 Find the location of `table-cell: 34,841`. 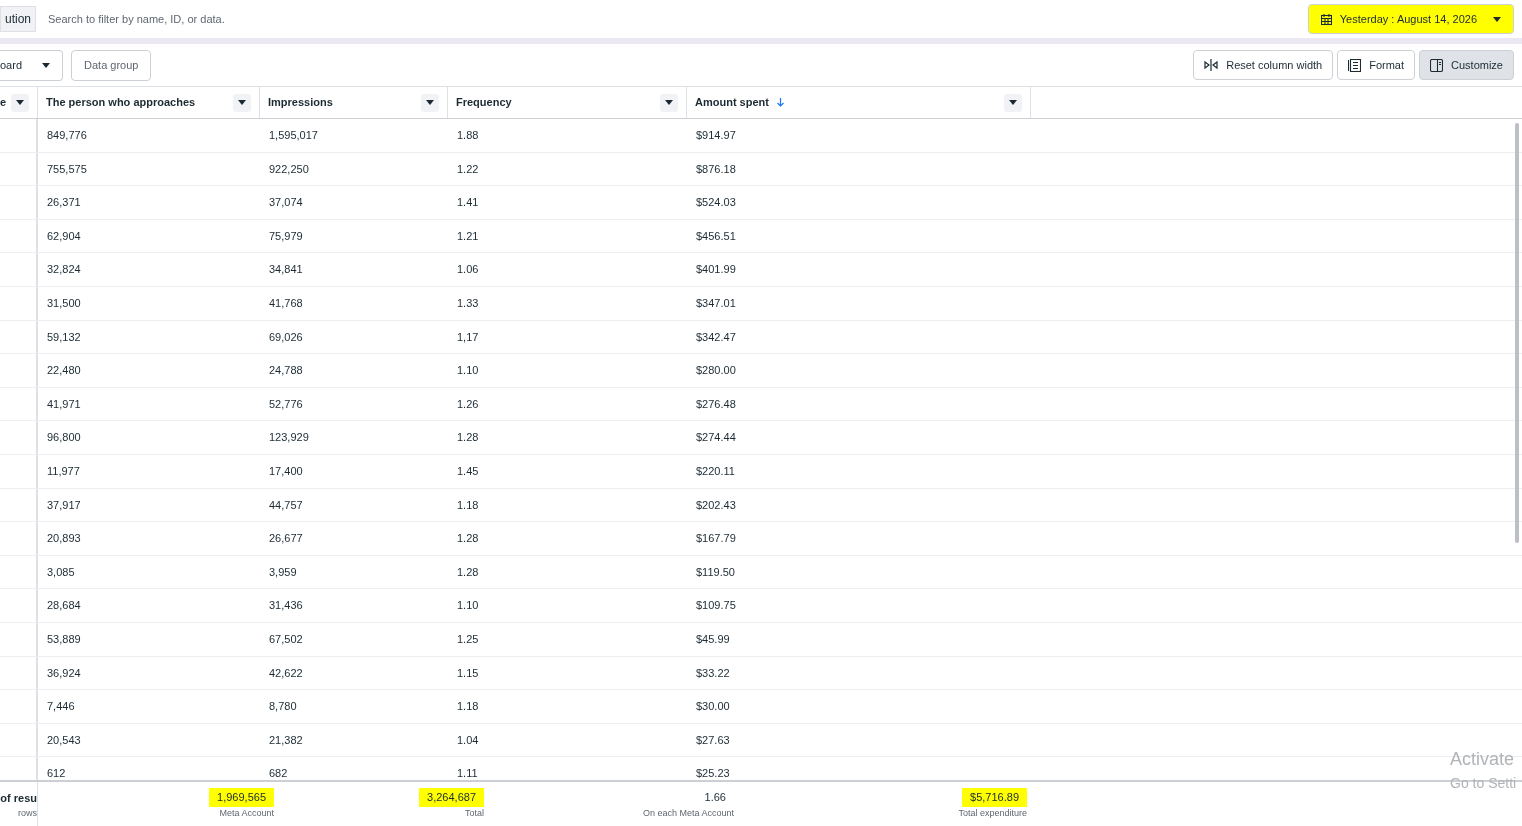

table-cell: 34,841 is located at coordinates (286, 269).